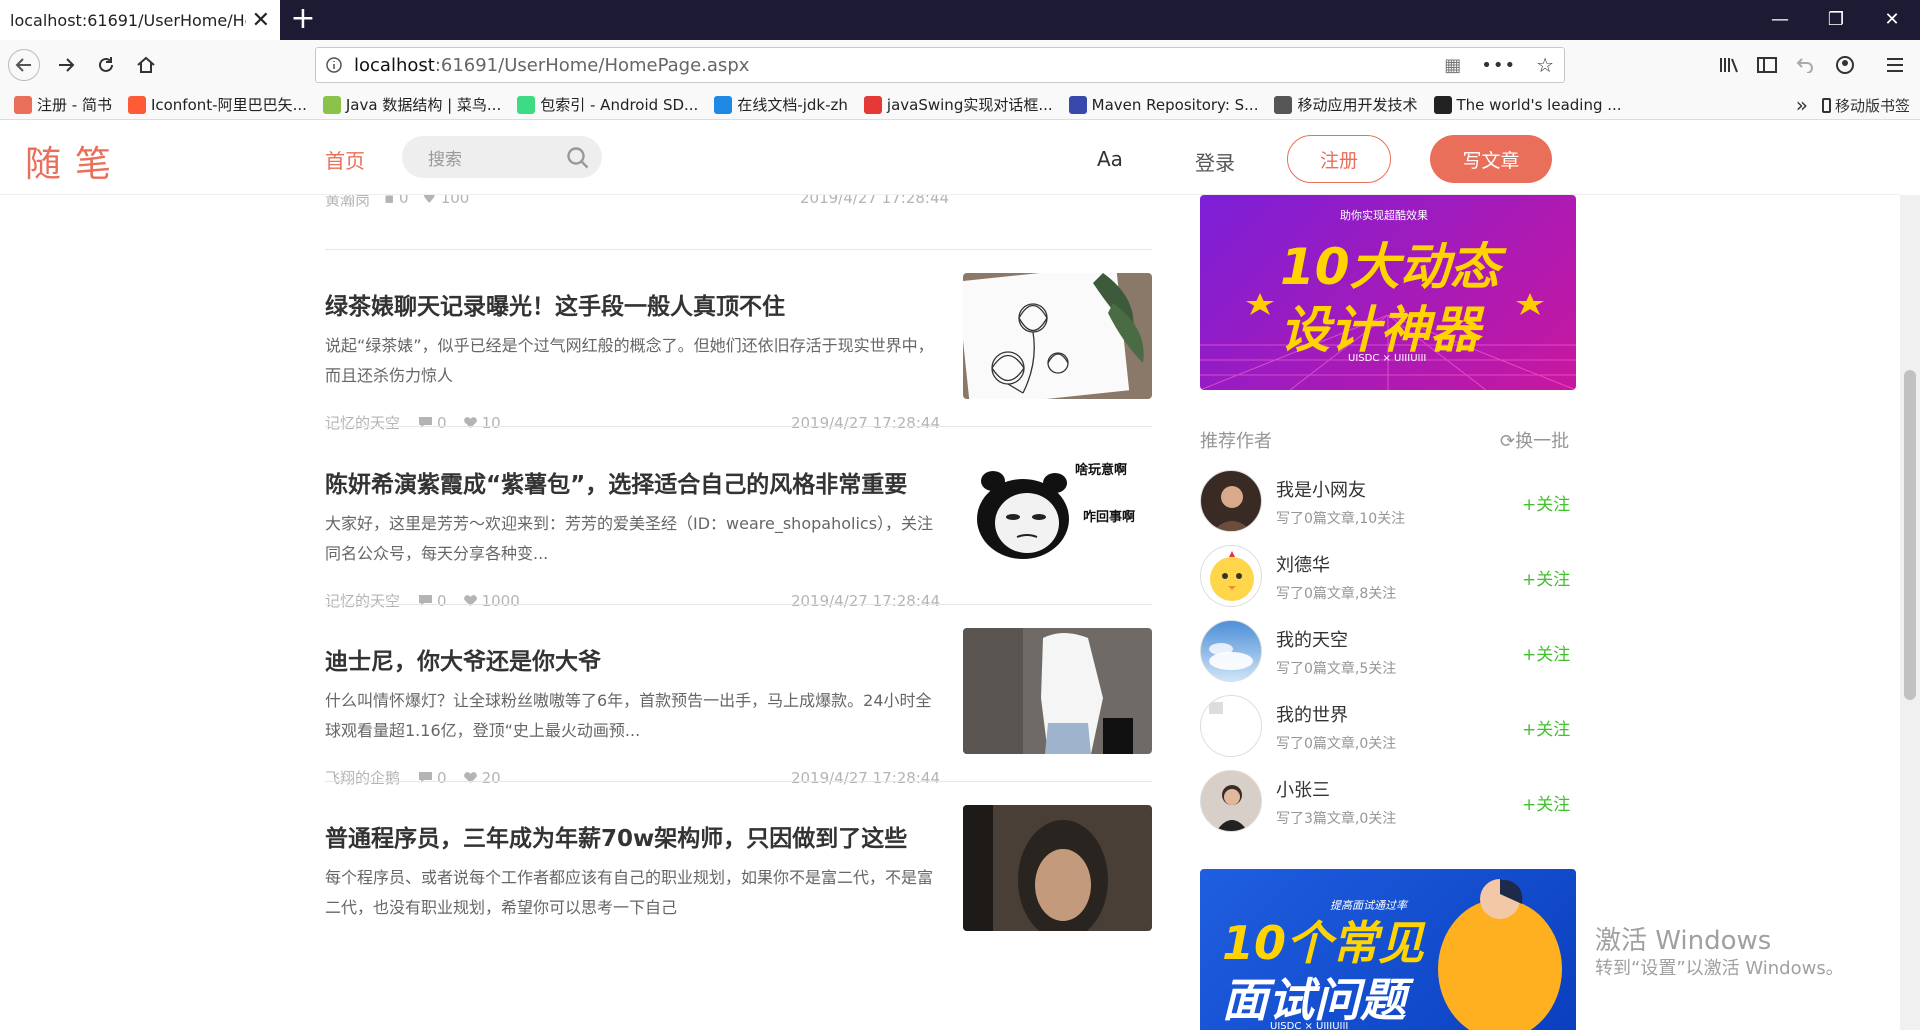 This screenshot has height=1030, width=1920. Describe the element at coordinates (1895, 65) in the screenshot. I see `menu-icon` at that location.